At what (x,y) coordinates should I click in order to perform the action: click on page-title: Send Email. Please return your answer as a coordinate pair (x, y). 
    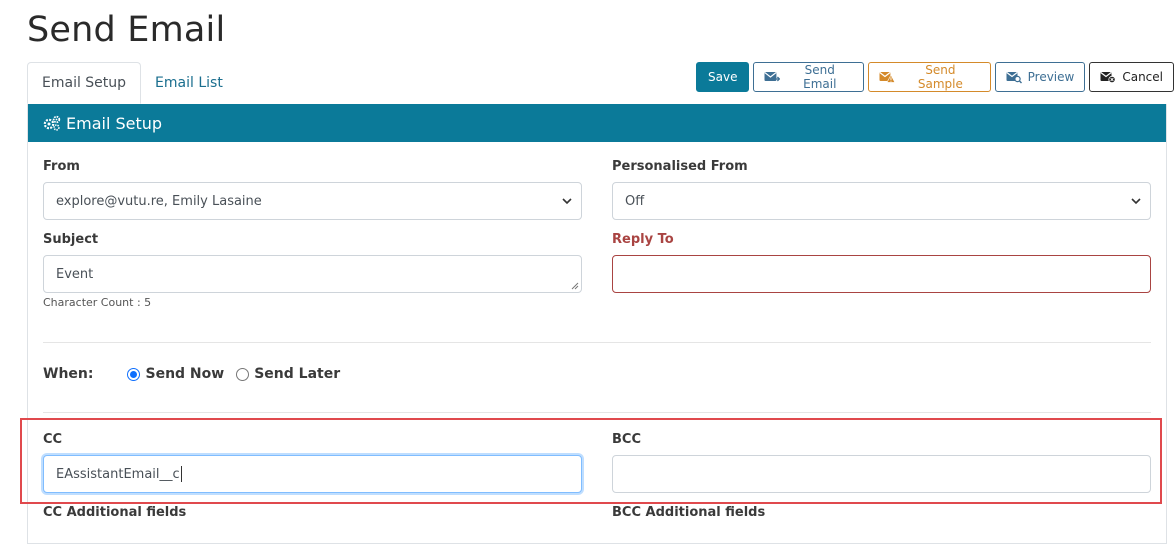
    Looking at the image, I should click on (126, 30).